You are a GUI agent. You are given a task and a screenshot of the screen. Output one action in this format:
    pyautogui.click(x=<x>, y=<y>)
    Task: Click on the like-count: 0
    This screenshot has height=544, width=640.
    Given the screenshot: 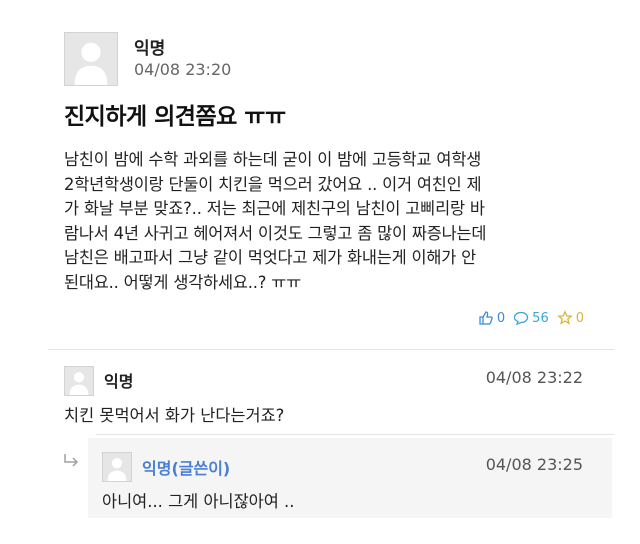 What is the action you would take?
    pyautogui.click(x=501, y=318)
    